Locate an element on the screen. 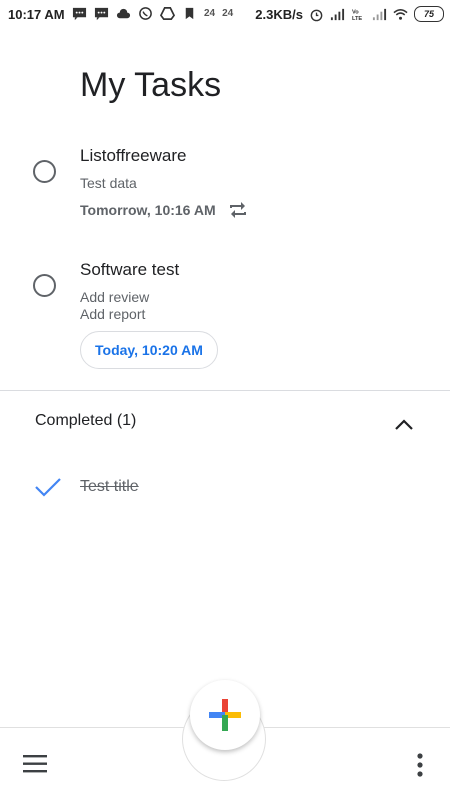 This screenshot has height=801, width=450. chevron-up-icon is located at coordinates (404, 424).